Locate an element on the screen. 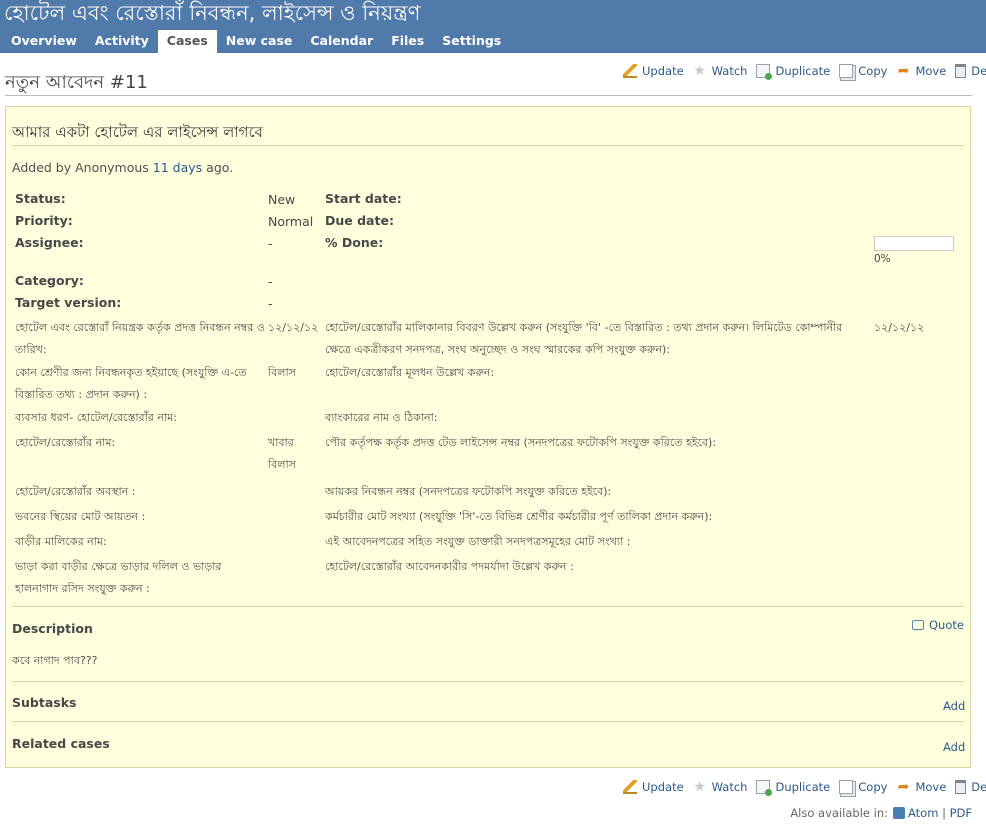 This screenshot has width=986, height=827. tab-settings: Settings is located at coordinates (471, 41).